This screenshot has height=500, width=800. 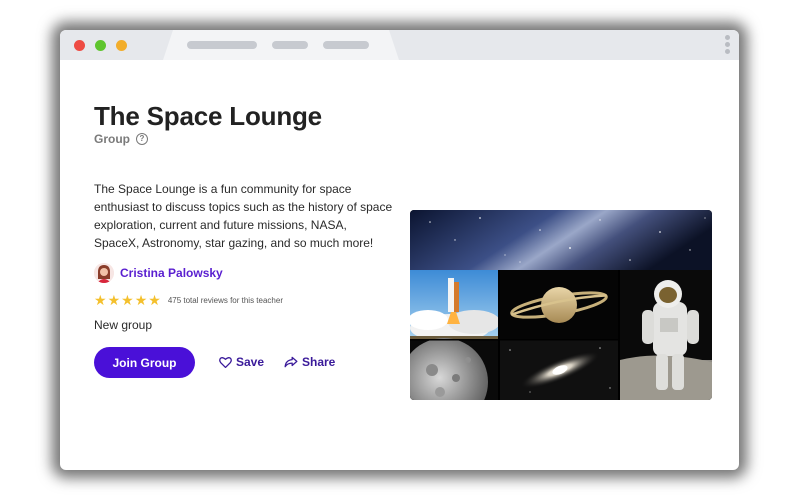 What do you see at coordinates (100, 45) in the screenshot?
I see `minimize-window-dot` at bounding box center [100, 45].